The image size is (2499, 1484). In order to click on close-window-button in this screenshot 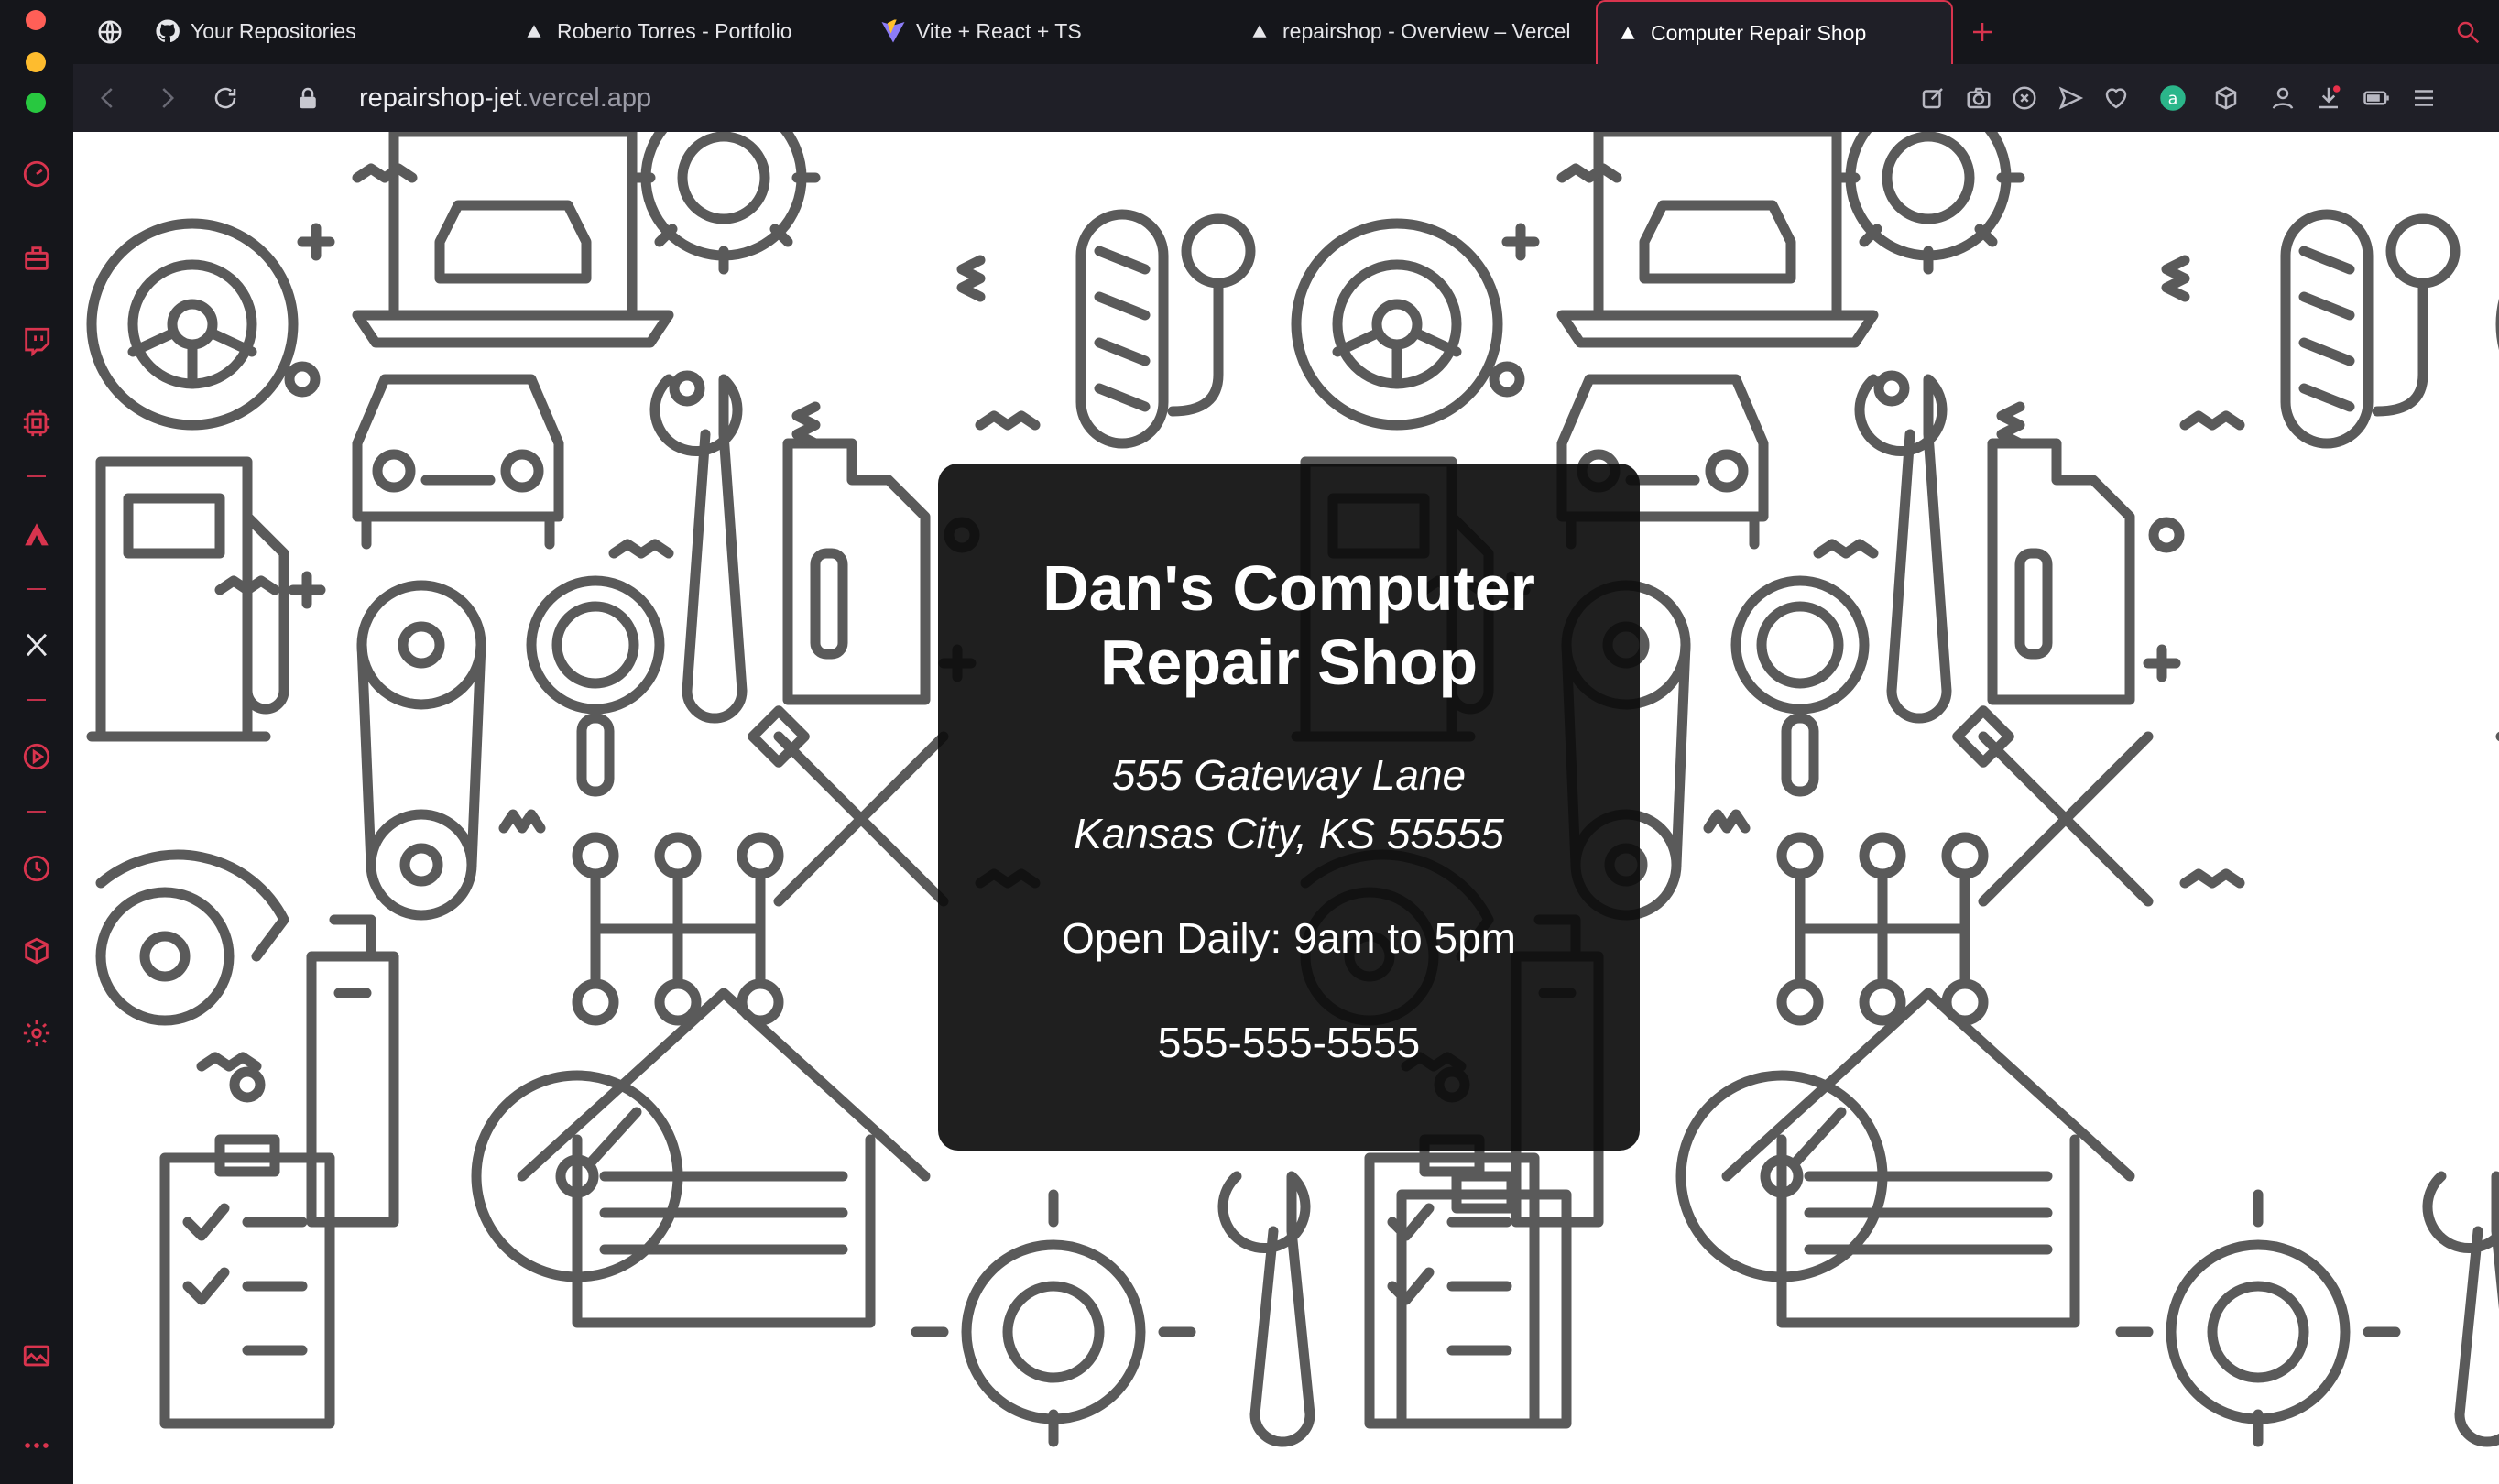, I will do `click(36, 20)`.